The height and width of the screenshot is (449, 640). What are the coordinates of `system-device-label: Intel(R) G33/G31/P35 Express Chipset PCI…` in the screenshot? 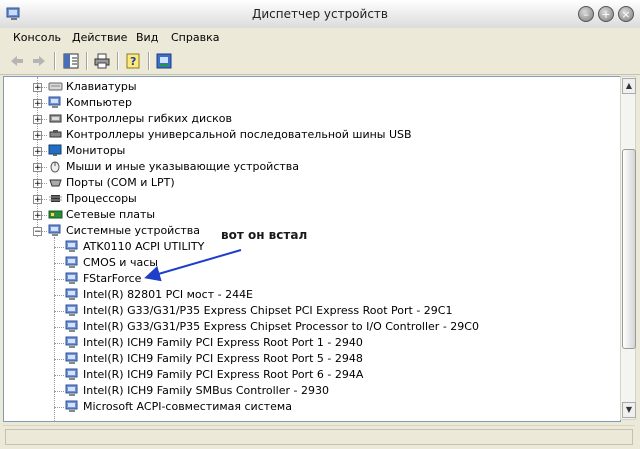 It's located at (268, 310).